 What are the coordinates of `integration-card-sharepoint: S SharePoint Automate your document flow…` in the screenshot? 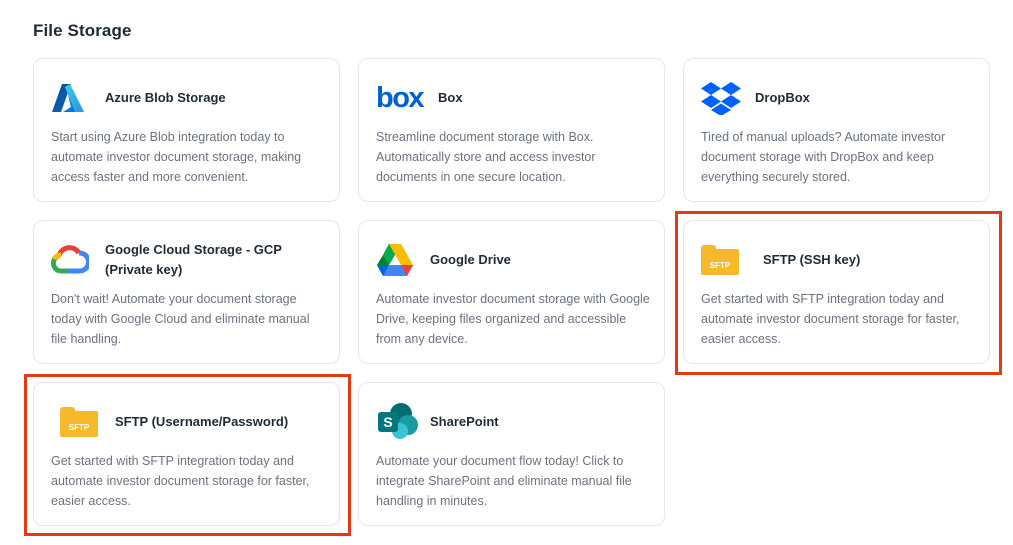 It's located at (511, 454).